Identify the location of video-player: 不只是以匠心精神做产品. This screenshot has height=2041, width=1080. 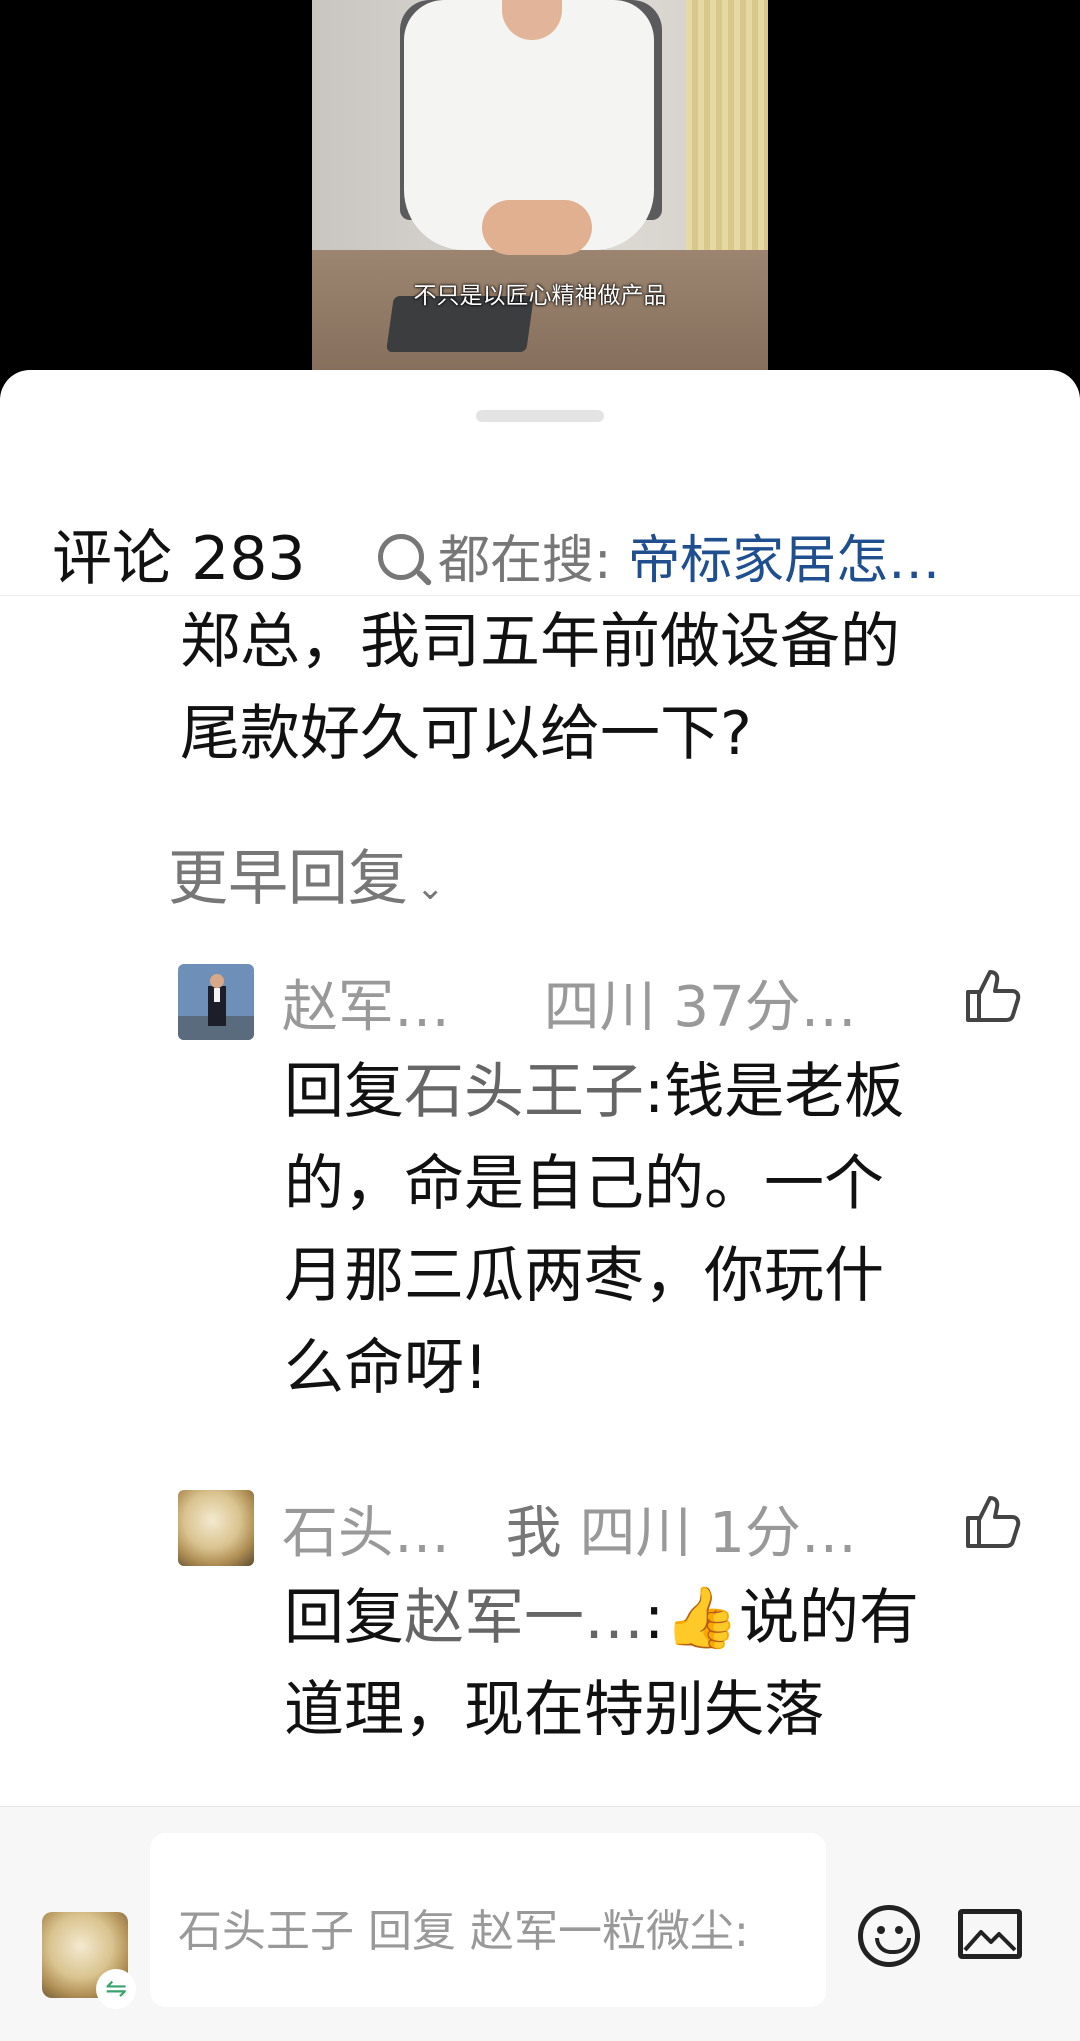
(540, 185).